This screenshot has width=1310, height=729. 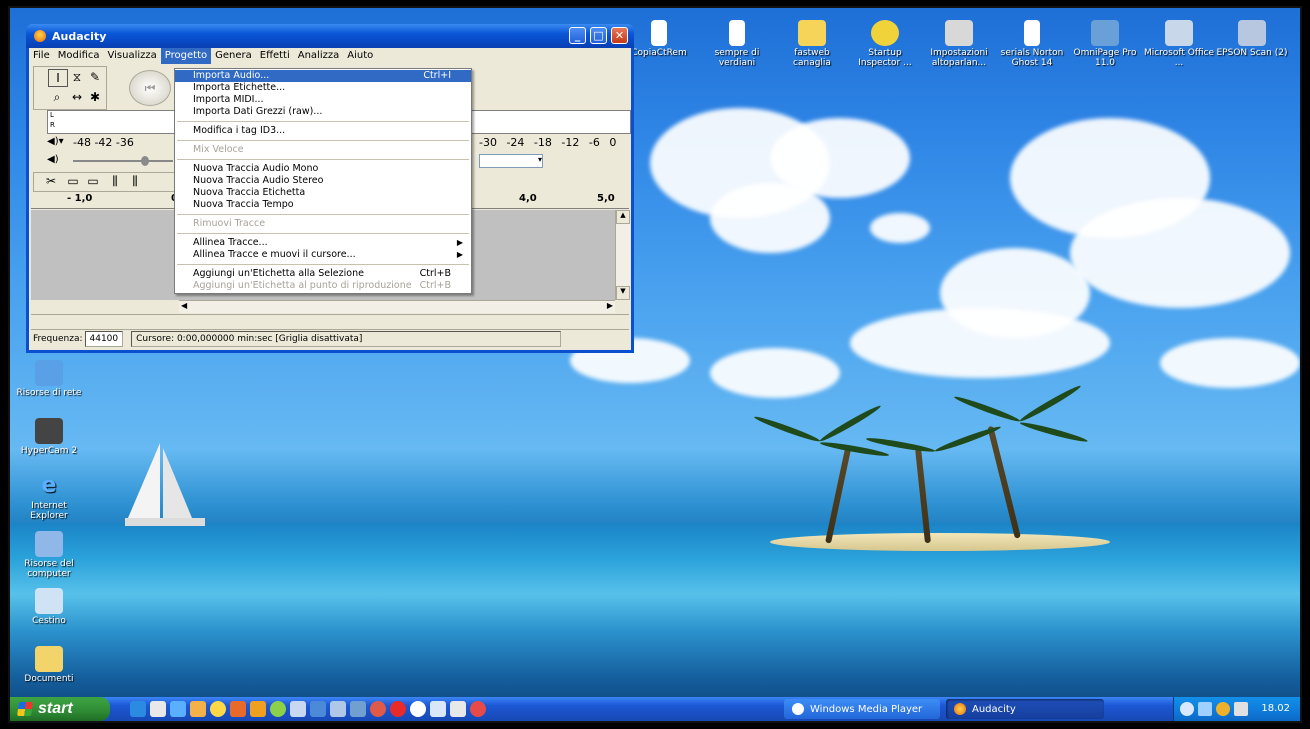 What do you see at coordinates (610, 305) in the screenshot?
I see `scroll-right-icon: ▶` at bounding box center [610, 305].